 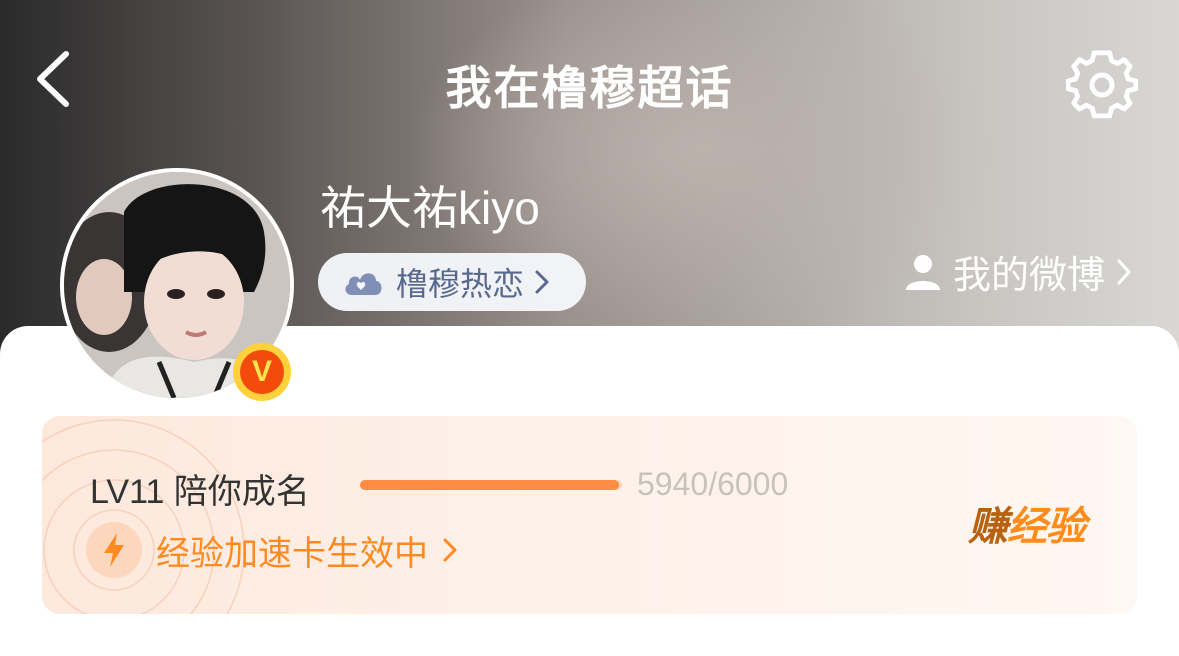 I want to click on verified-badge: V, so click(x=262, y=372).